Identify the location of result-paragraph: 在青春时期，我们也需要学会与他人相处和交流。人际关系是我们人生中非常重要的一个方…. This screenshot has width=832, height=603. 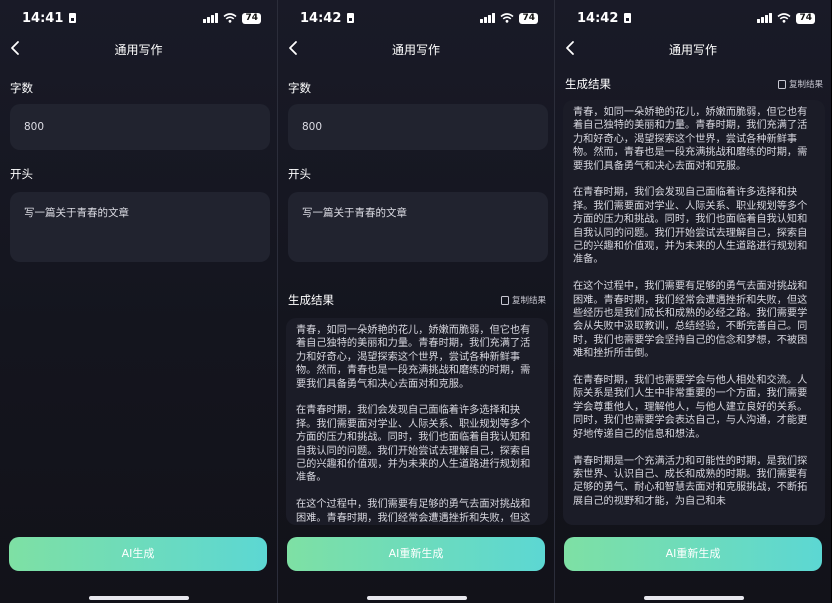
(690, 407).